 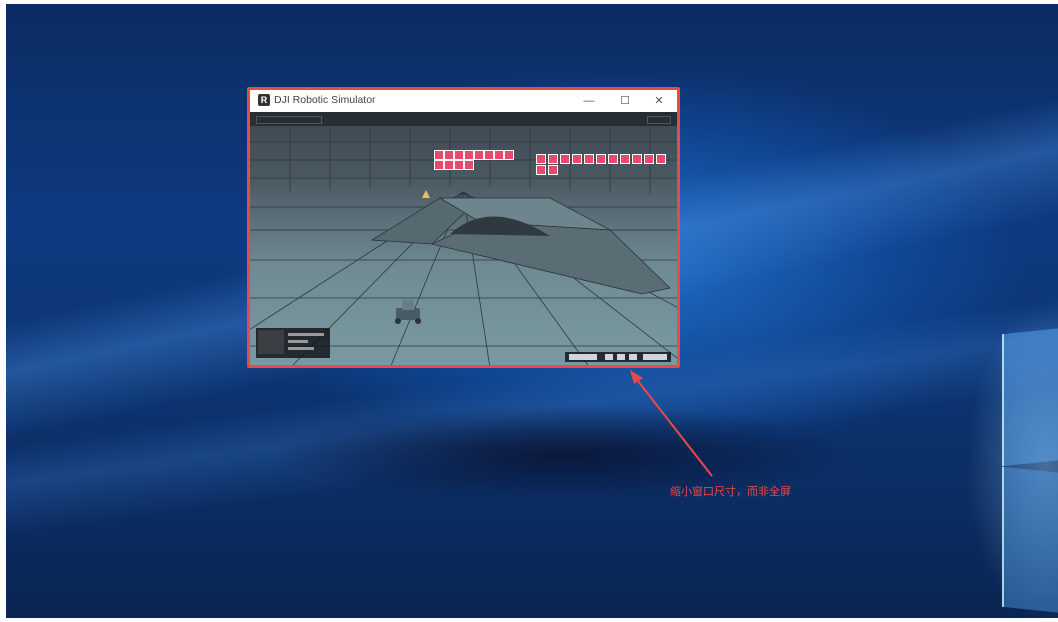 What do you see at coordinates (659, 120) in the screenshot?
I see `top-right-button` at bounding box center [659, 120].